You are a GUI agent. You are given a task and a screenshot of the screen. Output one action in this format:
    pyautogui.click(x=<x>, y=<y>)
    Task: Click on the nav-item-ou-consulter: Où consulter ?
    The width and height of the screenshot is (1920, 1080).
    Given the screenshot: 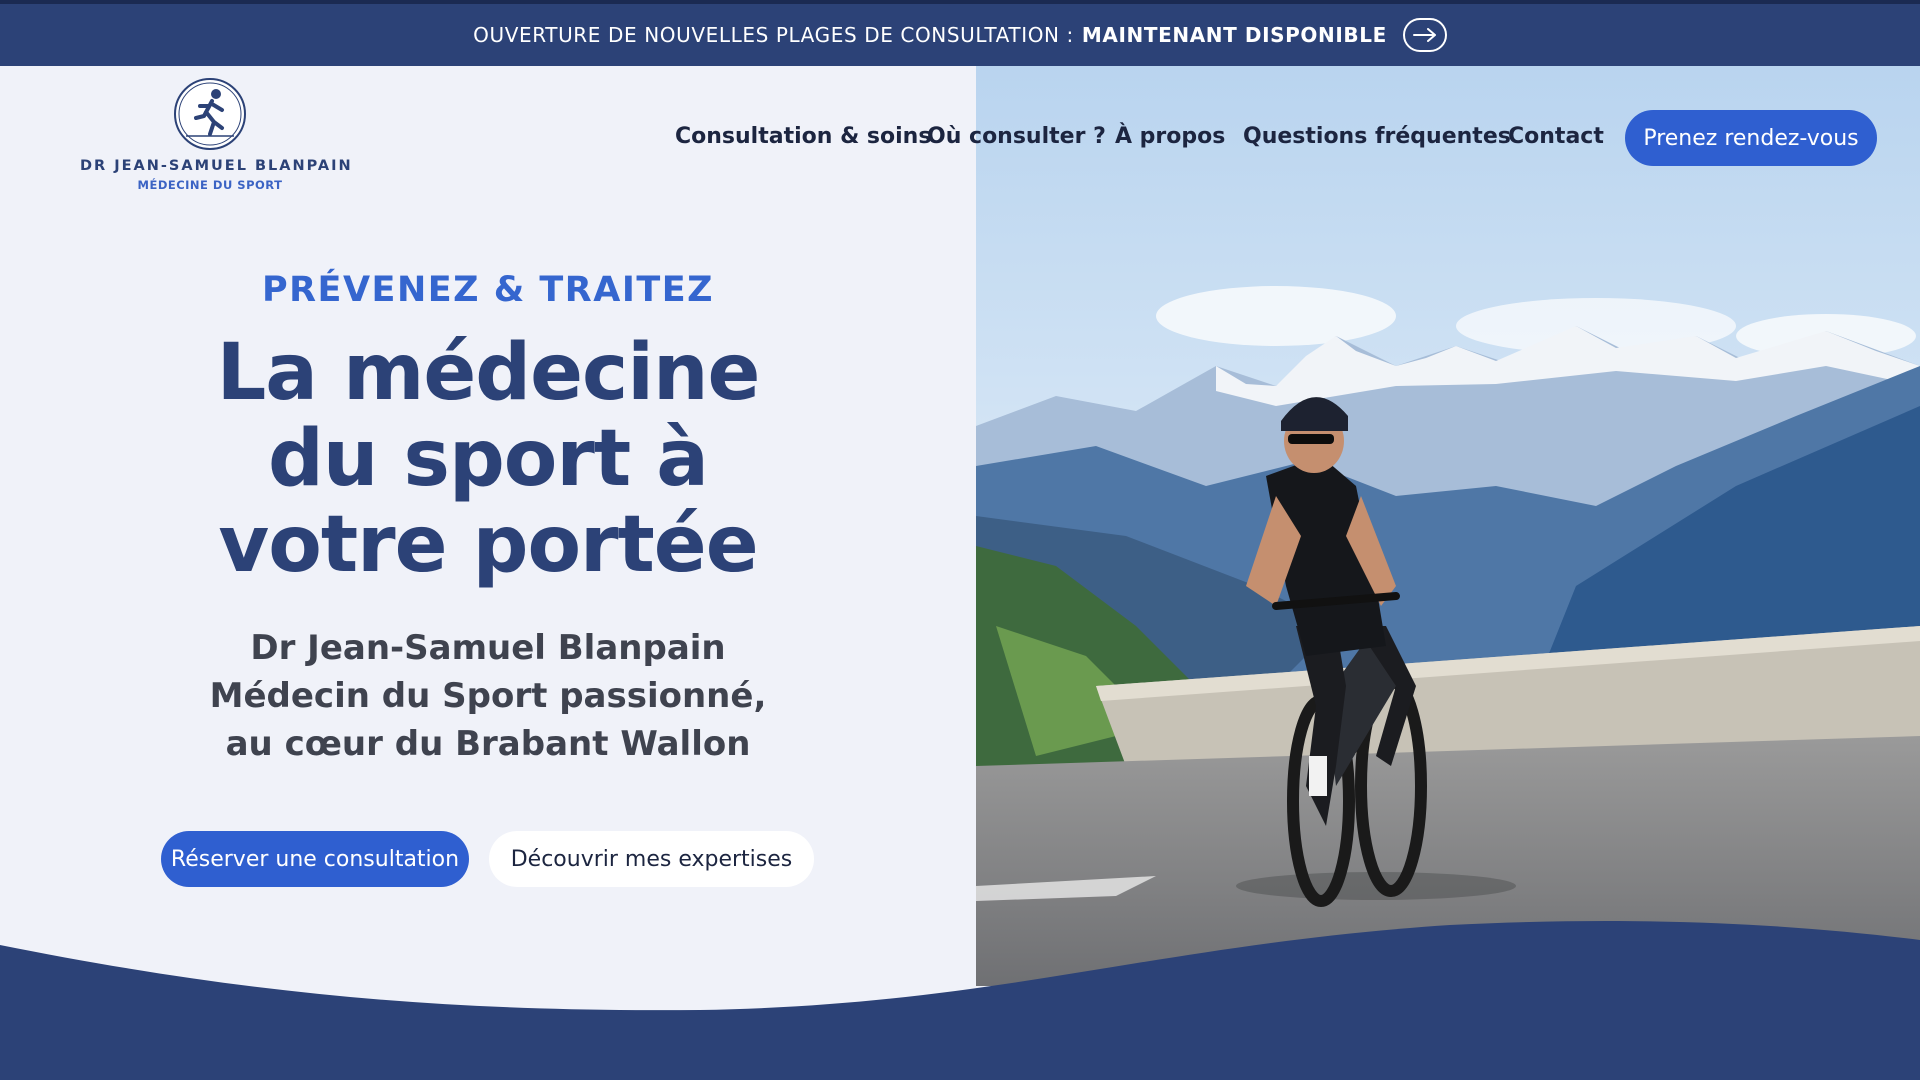 What is the action you would take?
    pyautogui.click(x=1016, y=136)
    